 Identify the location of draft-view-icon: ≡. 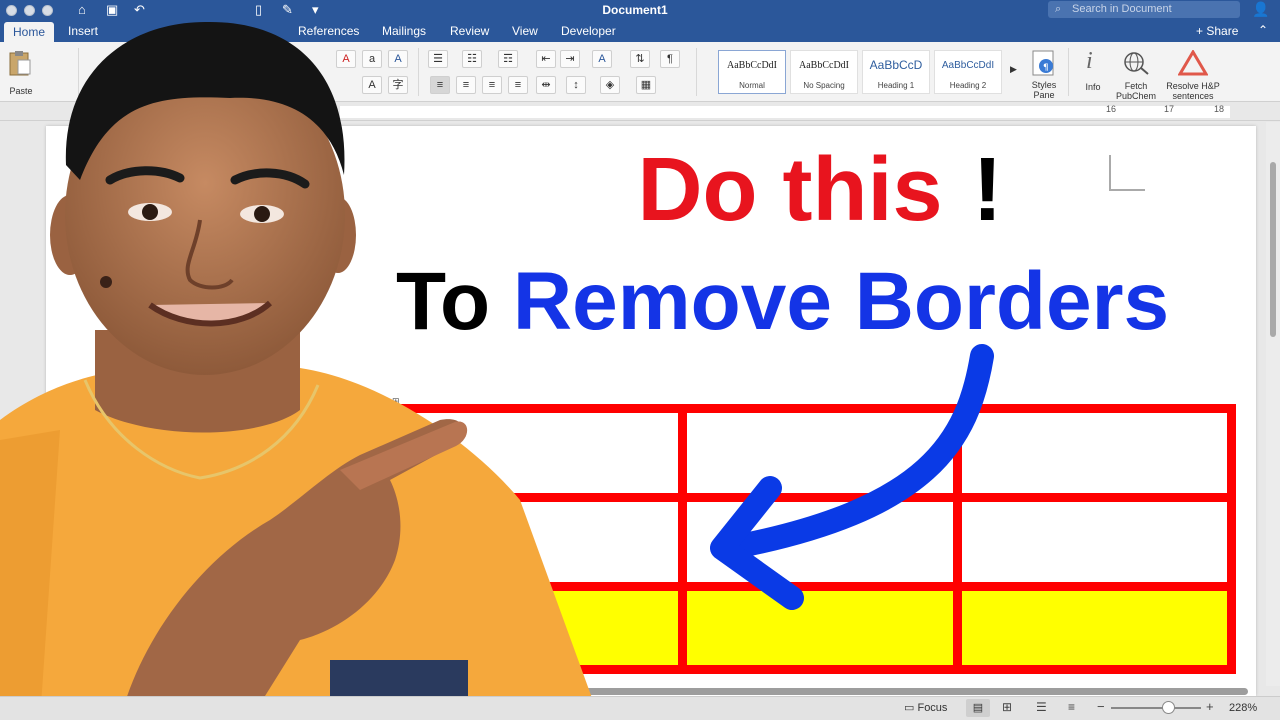
(1071, 707).